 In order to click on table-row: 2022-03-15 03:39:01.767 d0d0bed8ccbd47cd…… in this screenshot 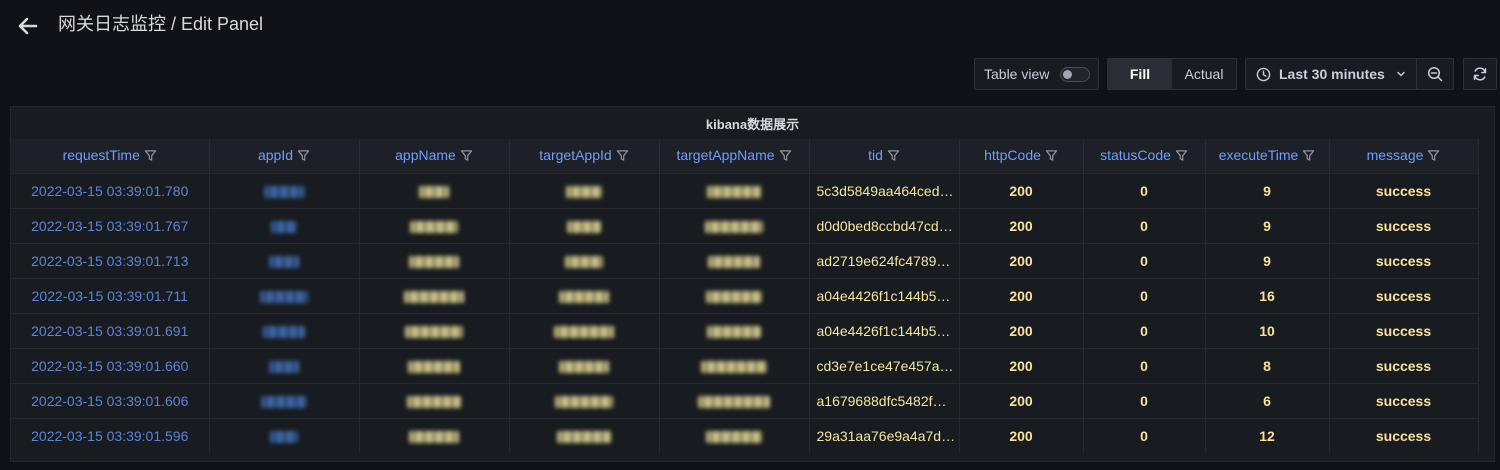, I will do `click(745, 225)`.